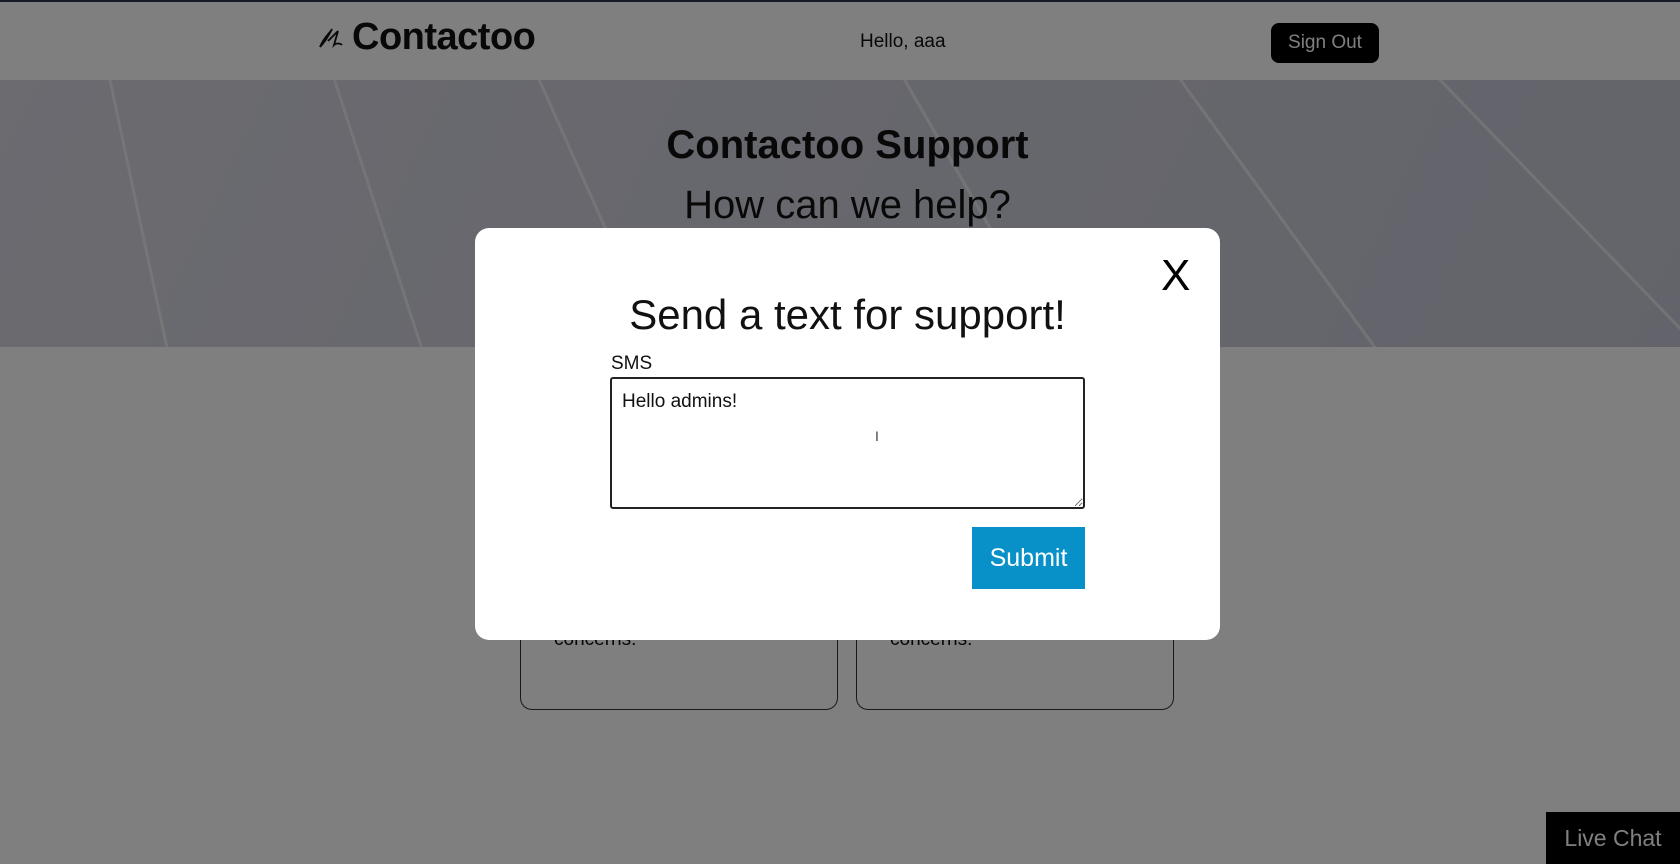 Image resolution: width=1680 pixels, height=864 pixels. Describe the element at coordinates (847, 443) in the screenshot. I see `sms-textarea: Hello admins!` at that location.